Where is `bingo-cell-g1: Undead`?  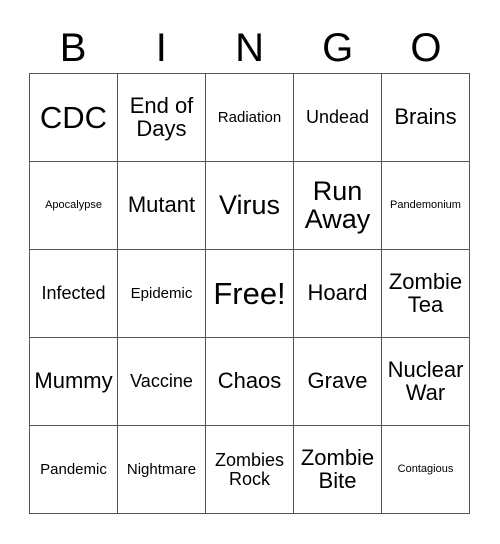
bingo-cell-g1: Undead is located at coordinates (338, 118).